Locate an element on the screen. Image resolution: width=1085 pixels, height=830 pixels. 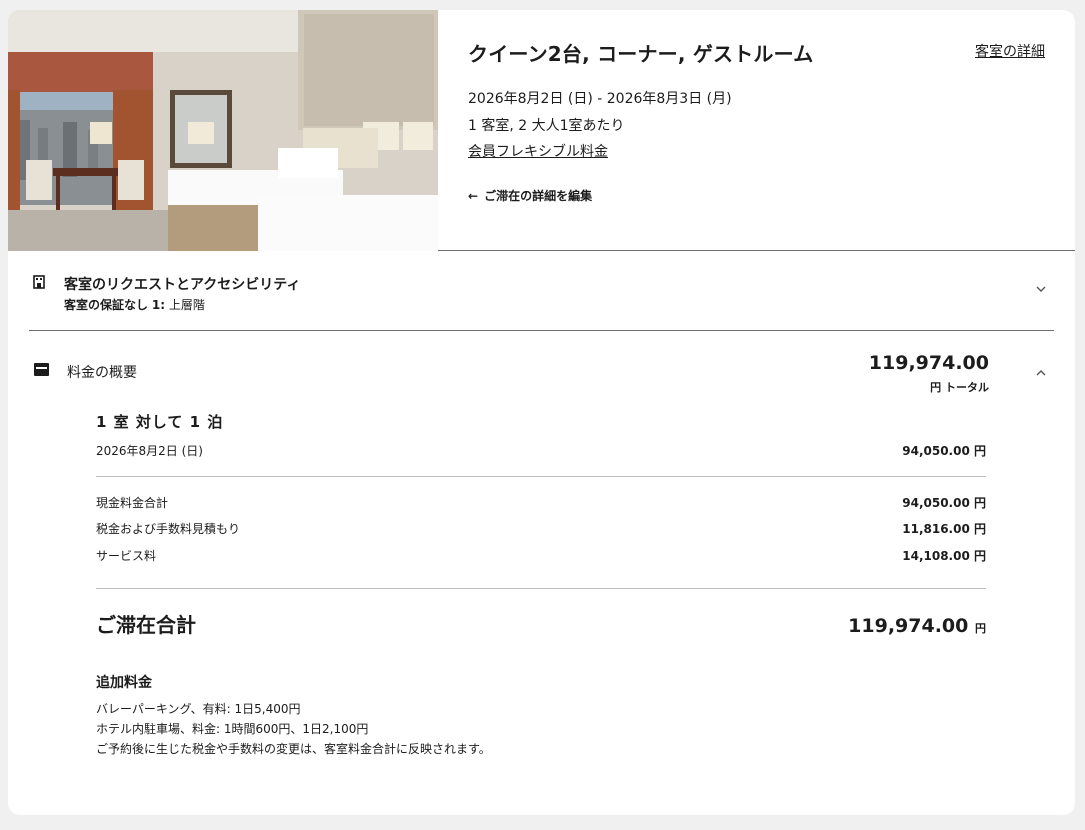
line-item-label: サービス料 is located at coordinates (126, 556).